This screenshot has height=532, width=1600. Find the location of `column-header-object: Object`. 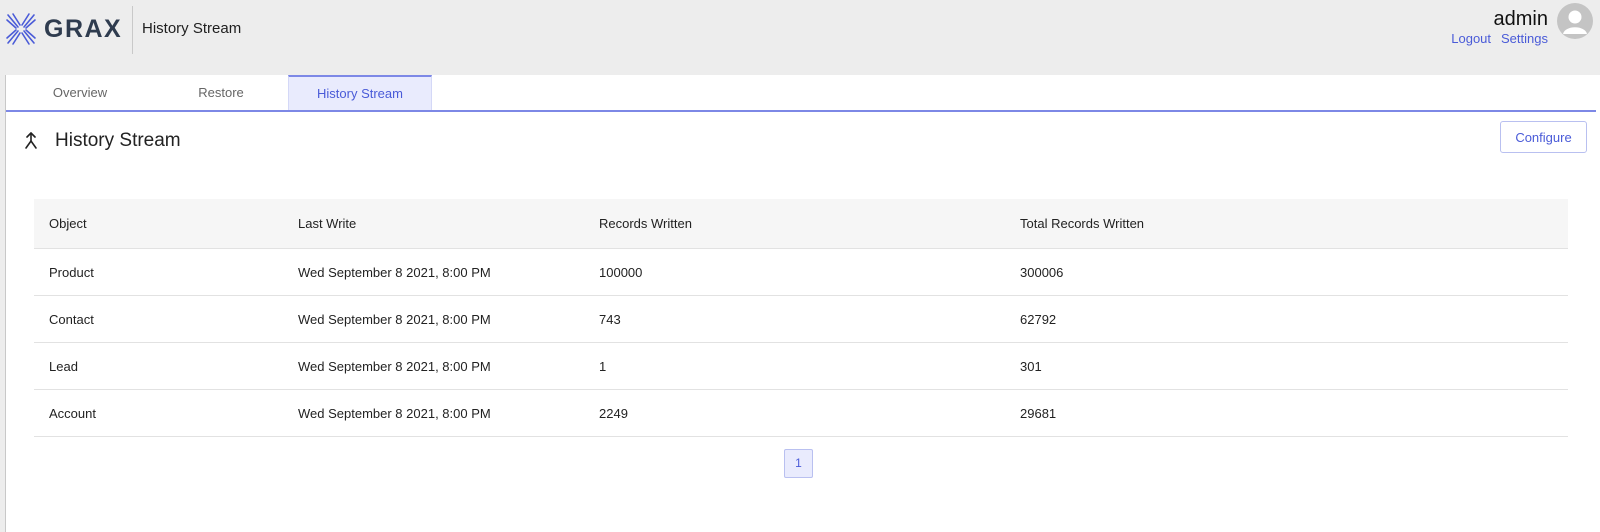

column-header-object: Object is located at coordinates (68, 223).